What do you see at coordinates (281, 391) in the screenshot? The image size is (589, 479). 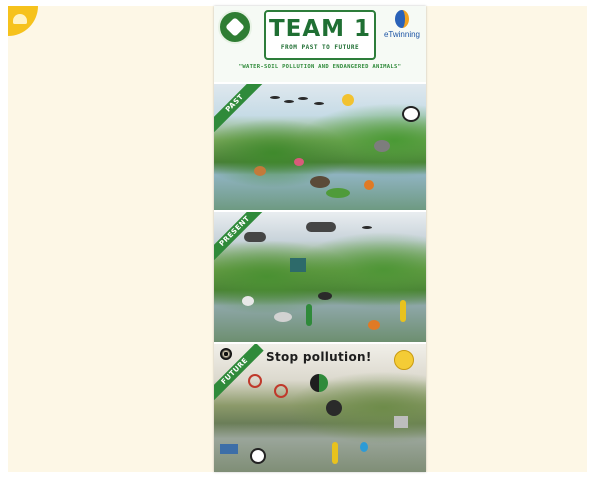 I see `no-oil-sign-icon` at bounding box center [281, 391].